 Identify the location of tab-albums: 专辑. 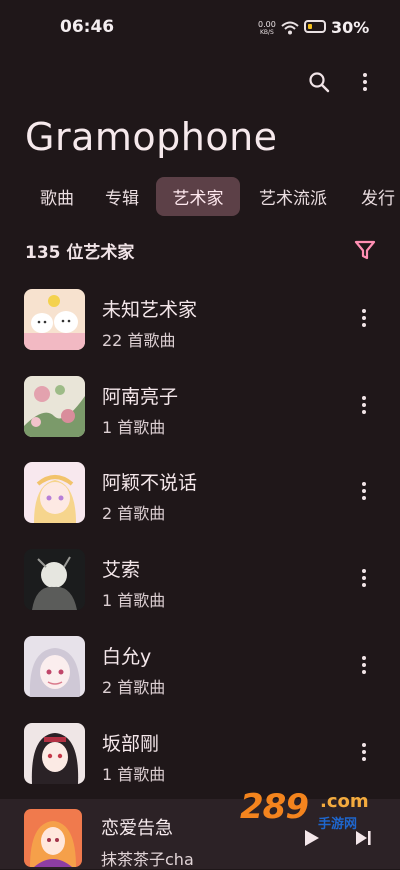
(122, 196).